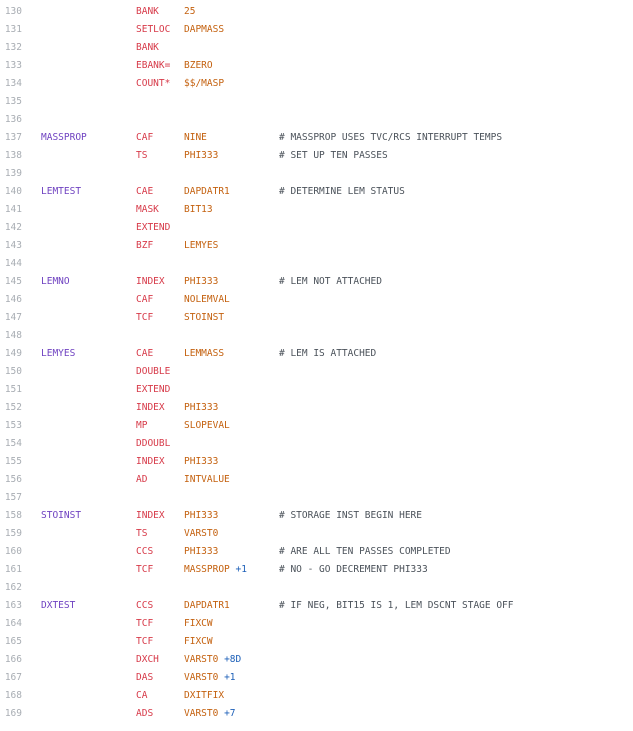 The image size is (633, 731). I want to click on code-line: 166 DXCH VARST0 +8D, so click(316, 660).